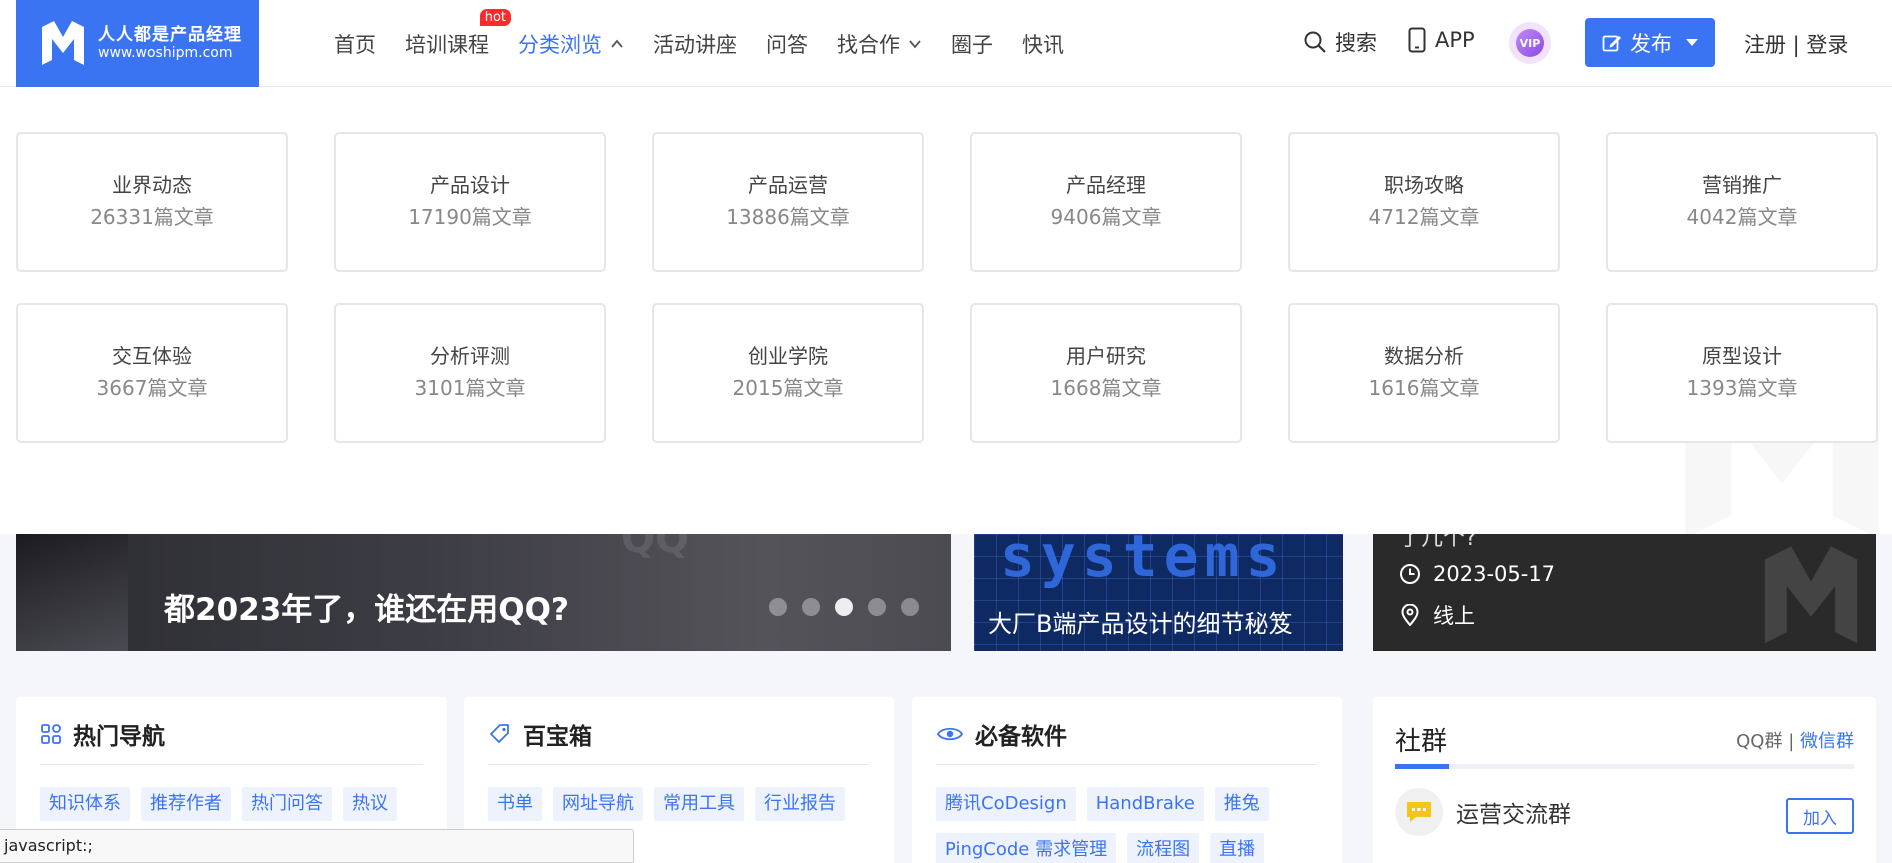 The height and width of the screenshot is (863, 1892). Describe the element at coordinates (1692, 42) in the screenshot. I see `caret-down-icon` at that location.